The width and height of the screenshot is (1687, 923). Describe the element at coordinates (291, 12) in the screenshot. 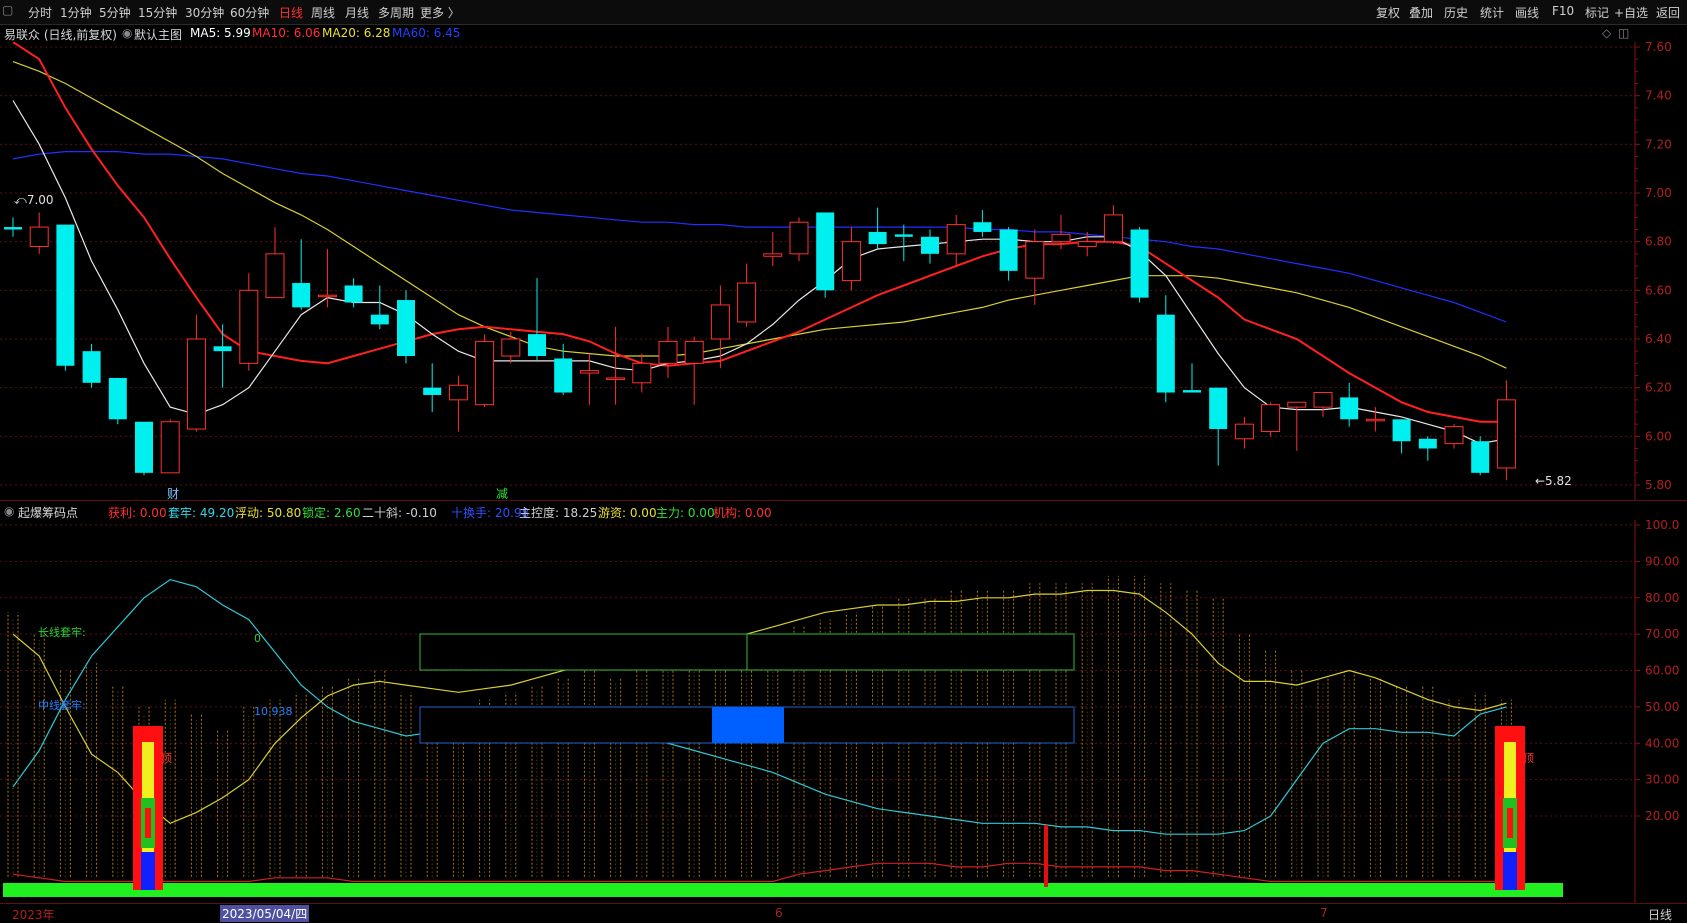

I see `period-tab-6: 日线` at that location.